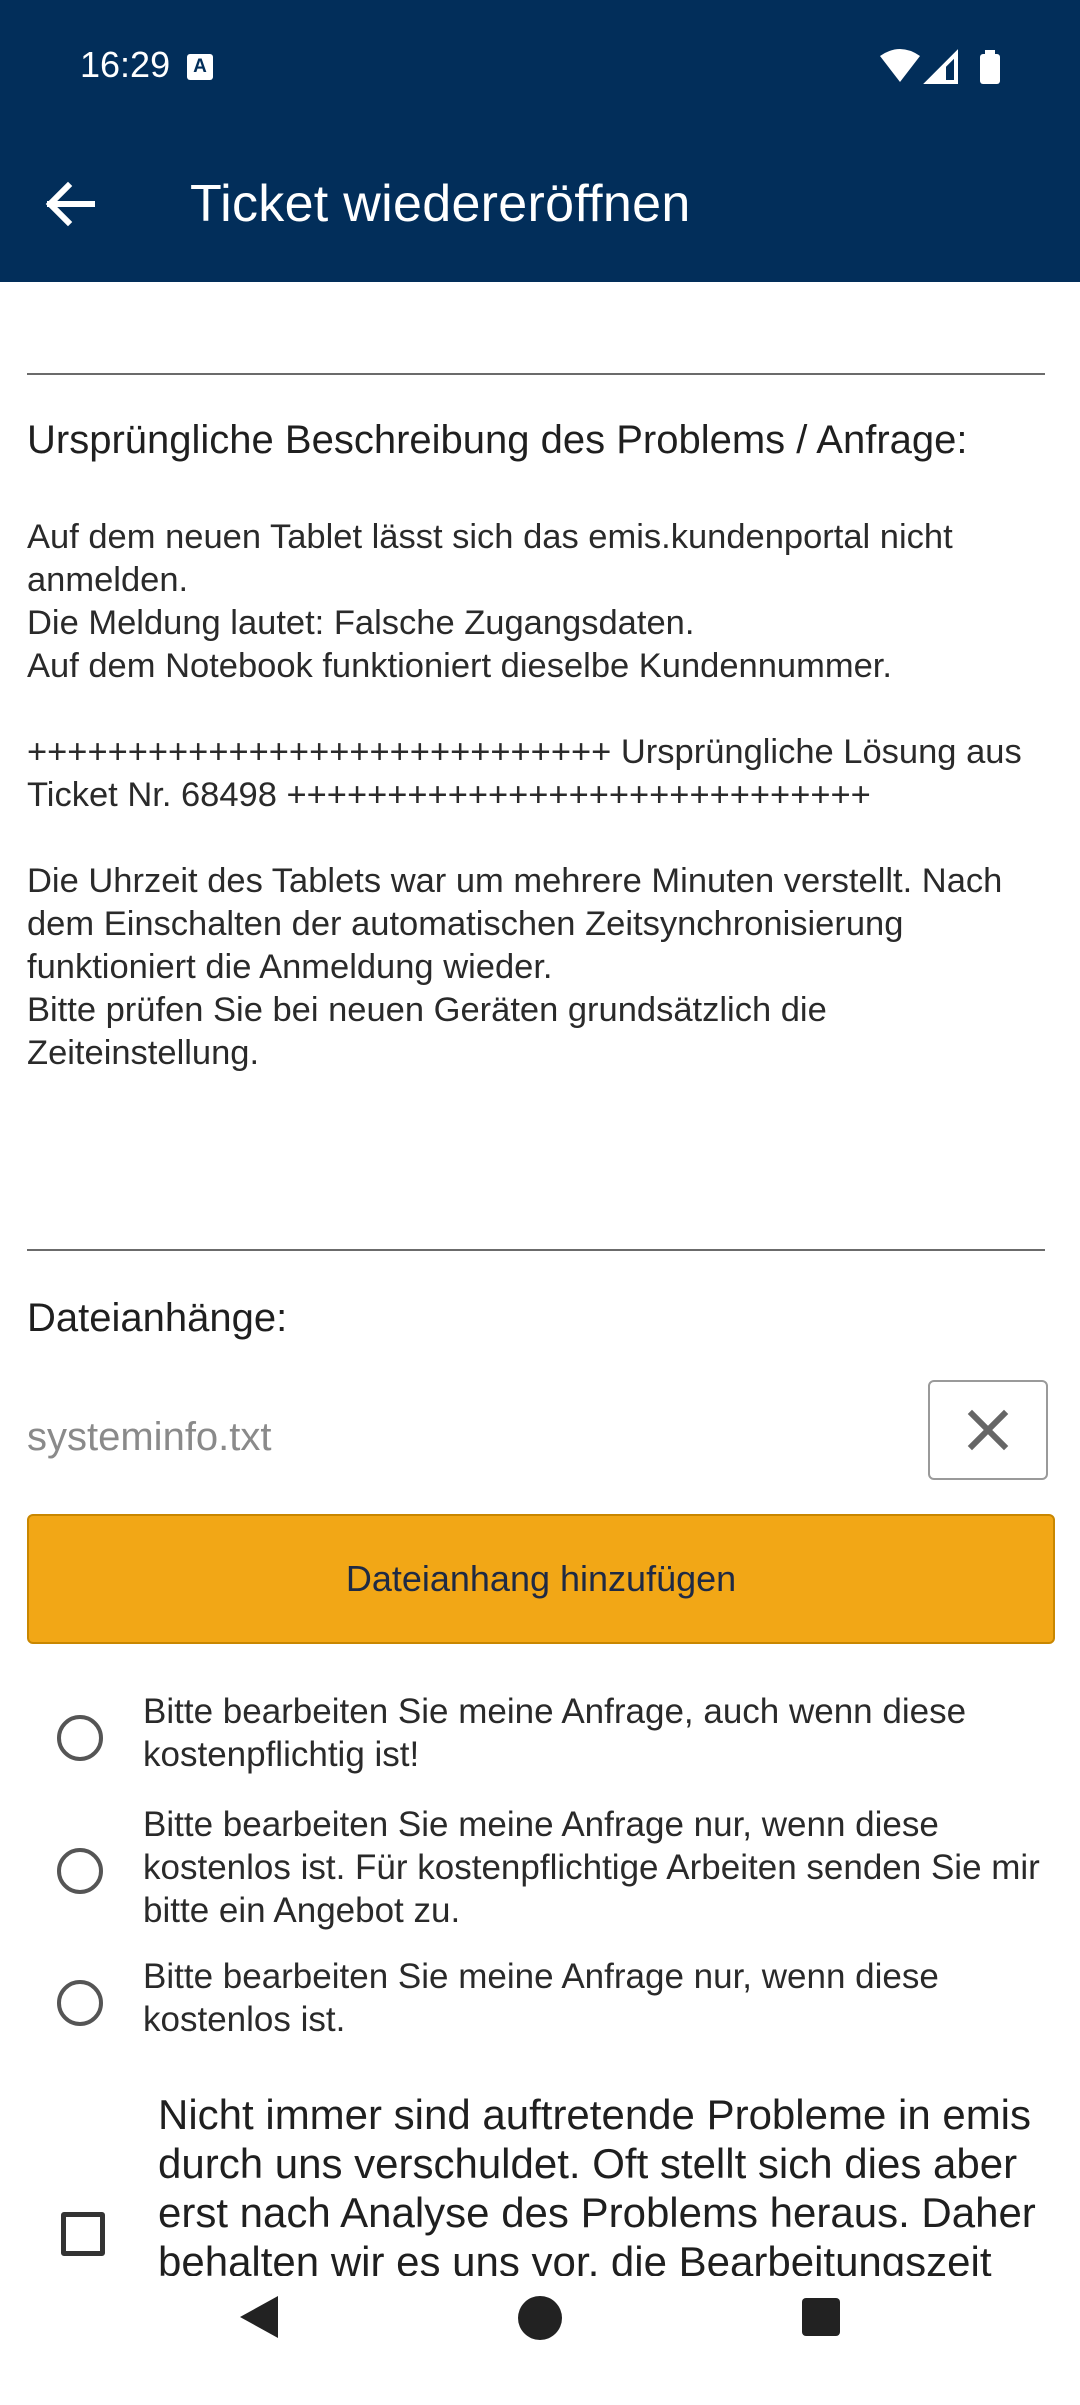 Image resolution: width=1080 pixels, height=2405 pixels. I want to click on back-button, so click(70, 204).